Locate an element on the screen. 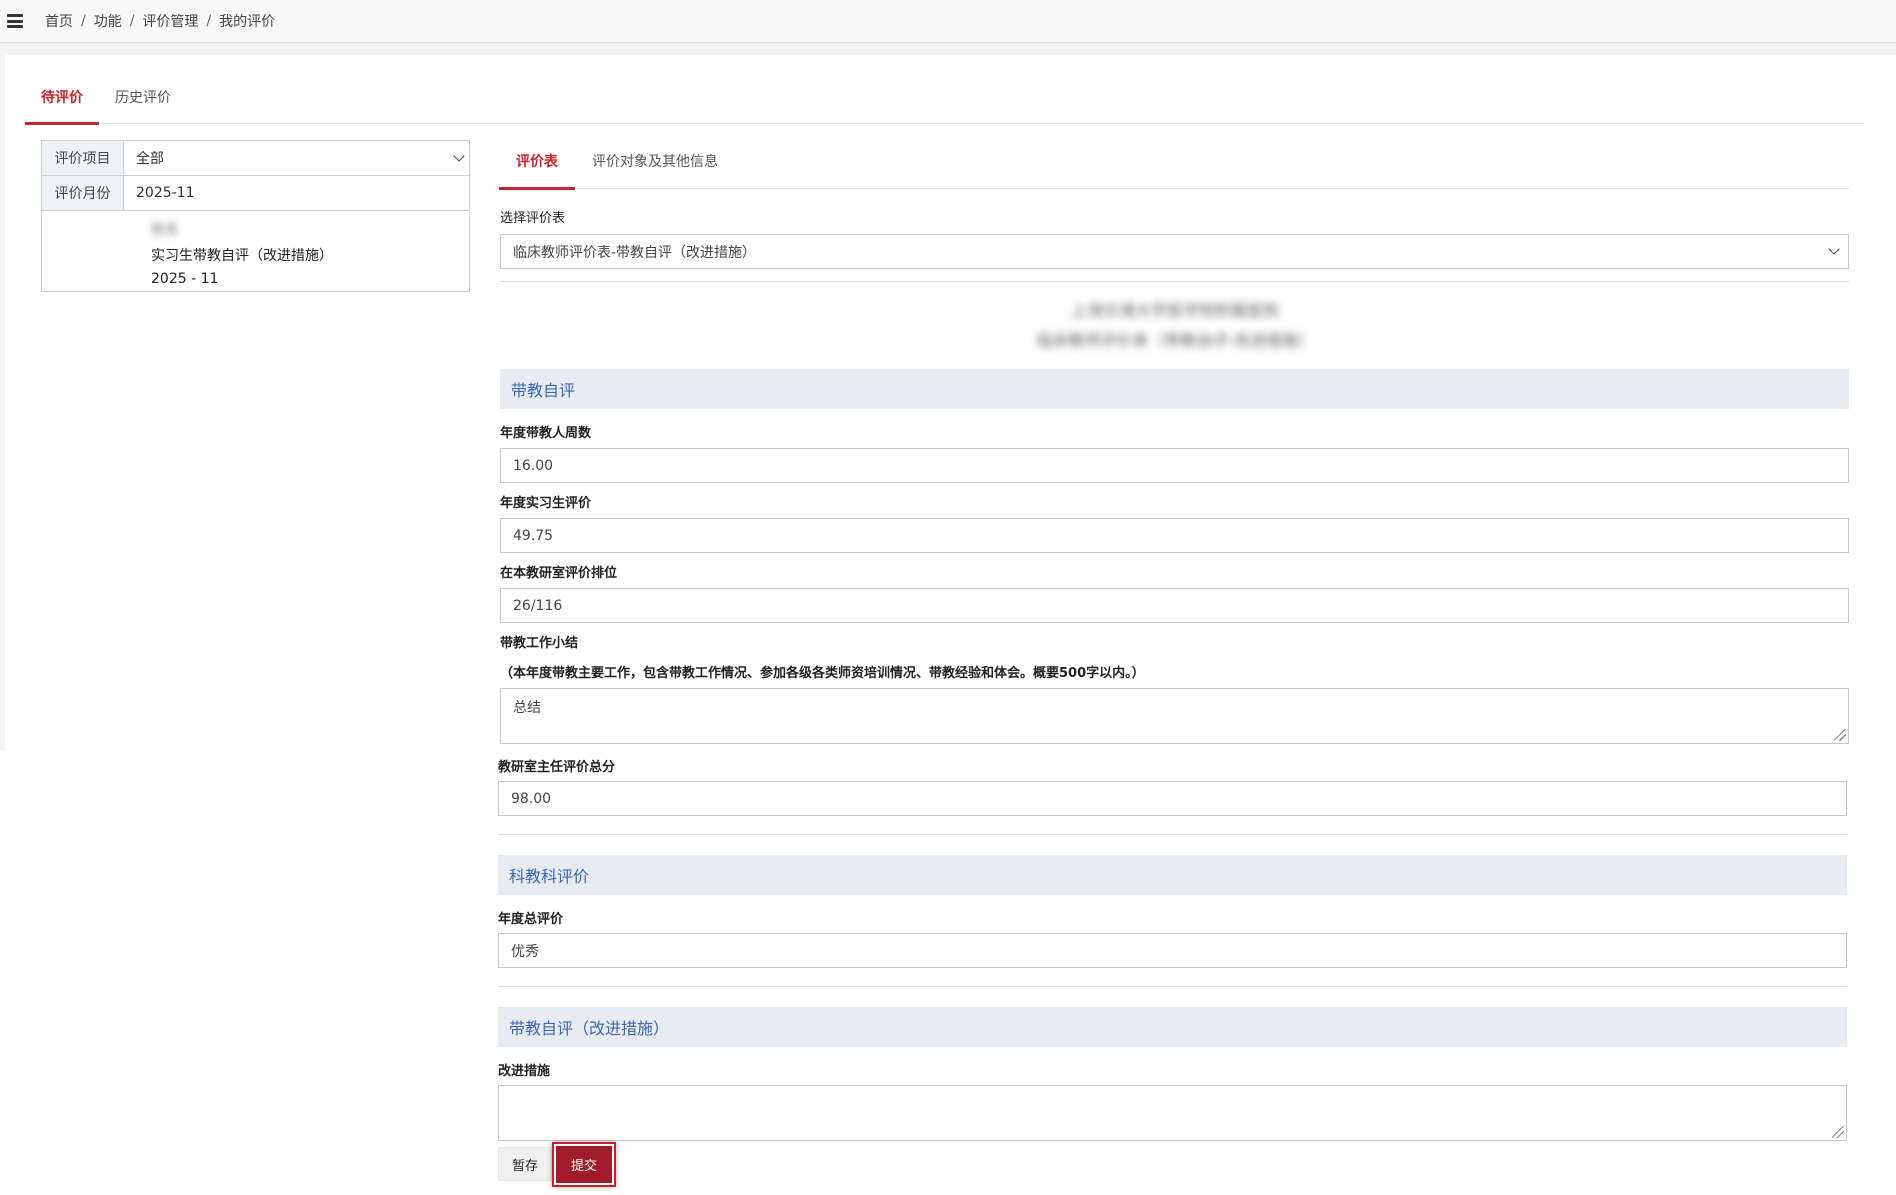  list-item: 姓名 实习生带教自评（改进措施） 2025 - 11 is located at coordinates (255, 251).